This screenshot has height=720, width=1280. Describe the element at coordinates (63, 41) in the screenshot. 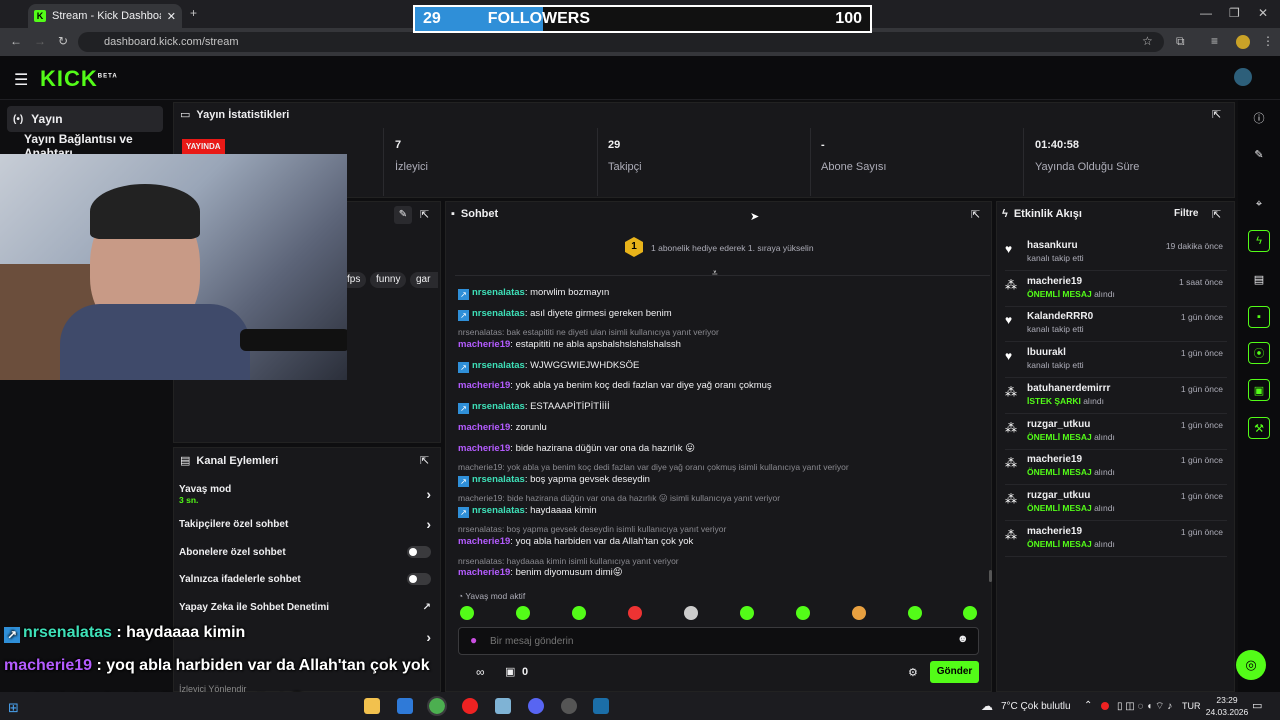

I see `reload-icon: ↻` at that location.